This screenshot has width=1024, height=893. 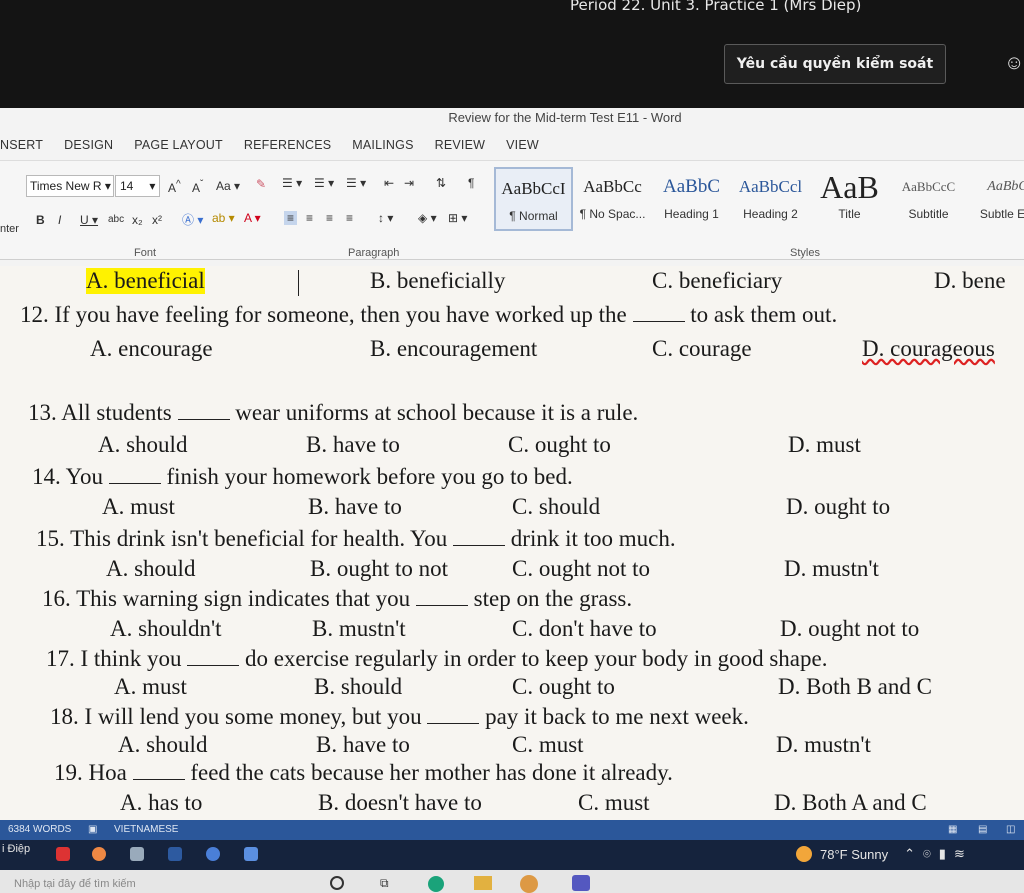 I want to click on sort-icon: ⇅, so click(x=441, y=183).